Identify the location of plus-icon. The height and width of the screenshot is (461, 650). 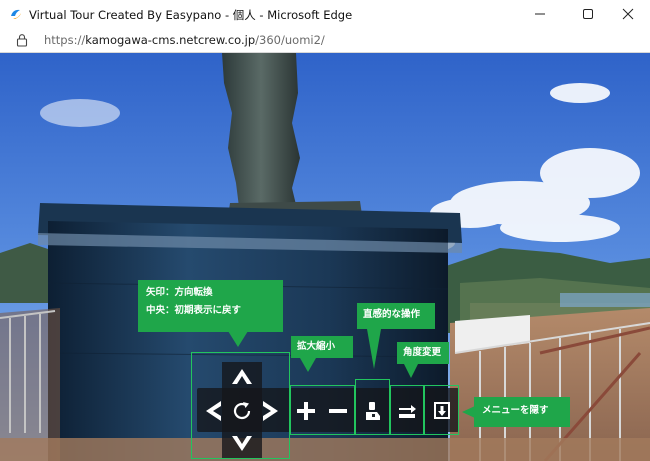
(306, 411).